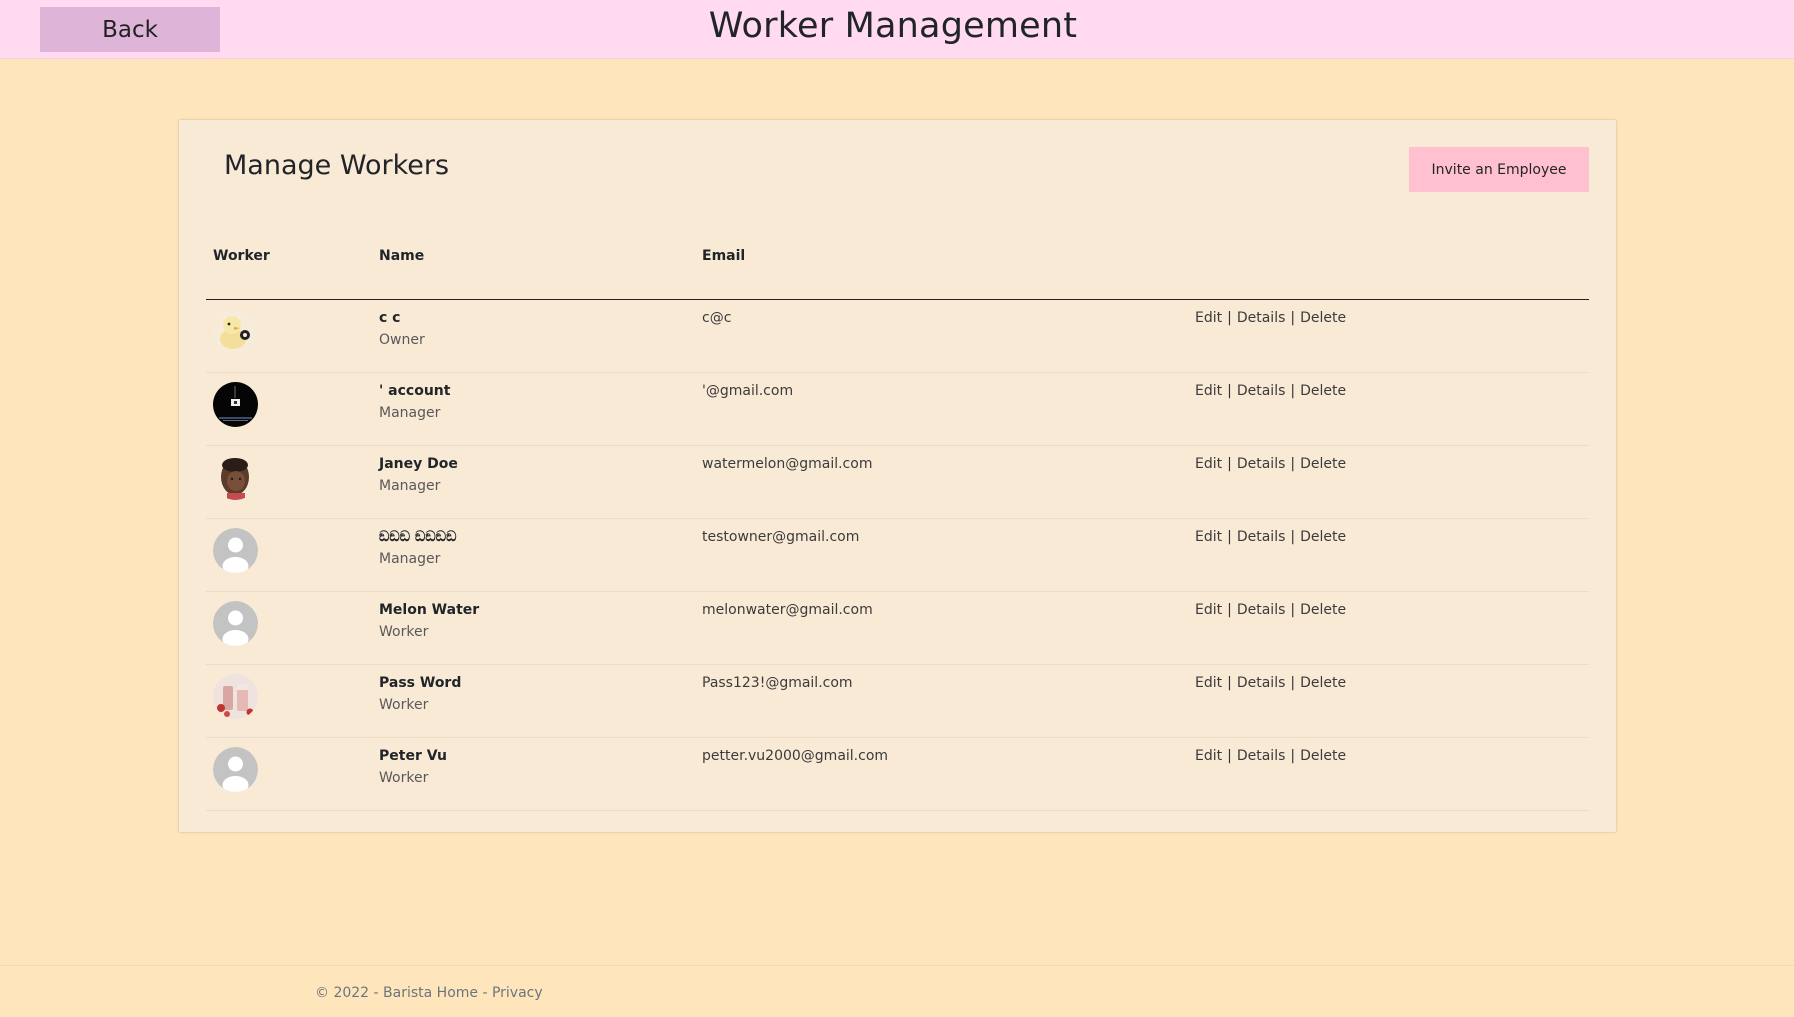 The height and width of the screenshot is (1017, 1794). I want to click on worker-name: Peter Vu, so click(413, 756).